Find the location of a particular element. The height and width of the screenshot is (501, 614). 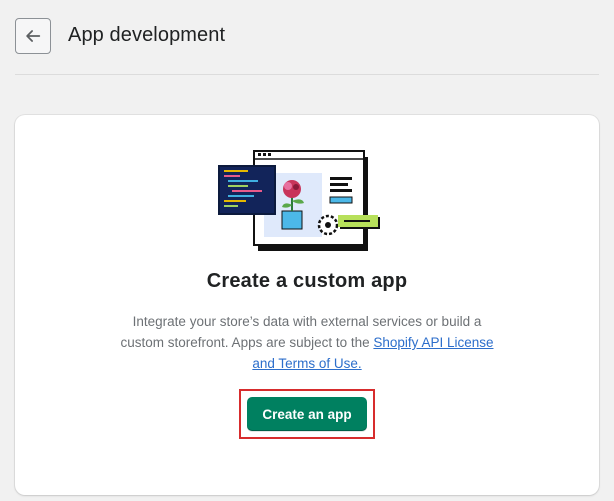

page-title: App development is located at coordinates (147, 35).